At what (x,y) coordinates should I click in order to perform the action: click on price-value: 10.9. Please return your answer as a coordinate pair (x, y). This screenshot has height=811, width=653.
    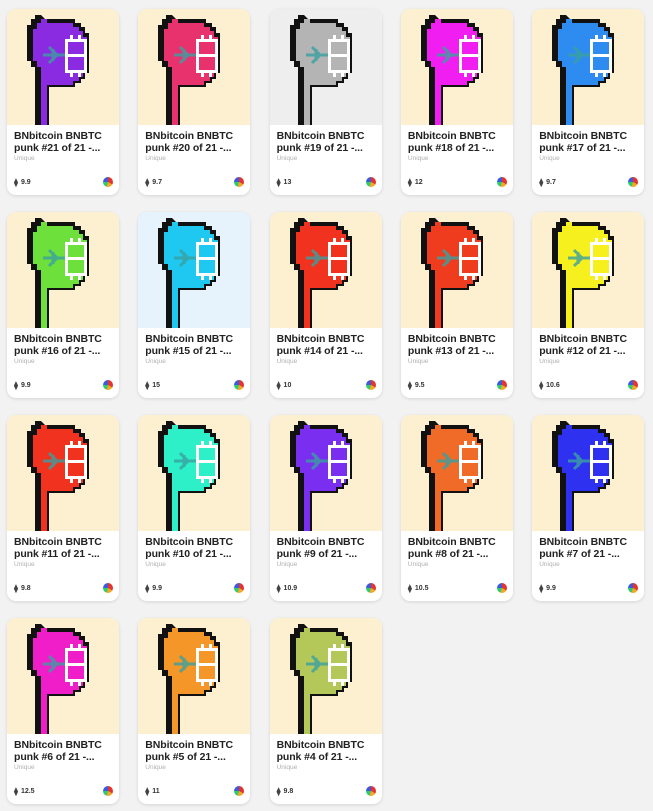
    Looking at the image, I should click on (290, 588).